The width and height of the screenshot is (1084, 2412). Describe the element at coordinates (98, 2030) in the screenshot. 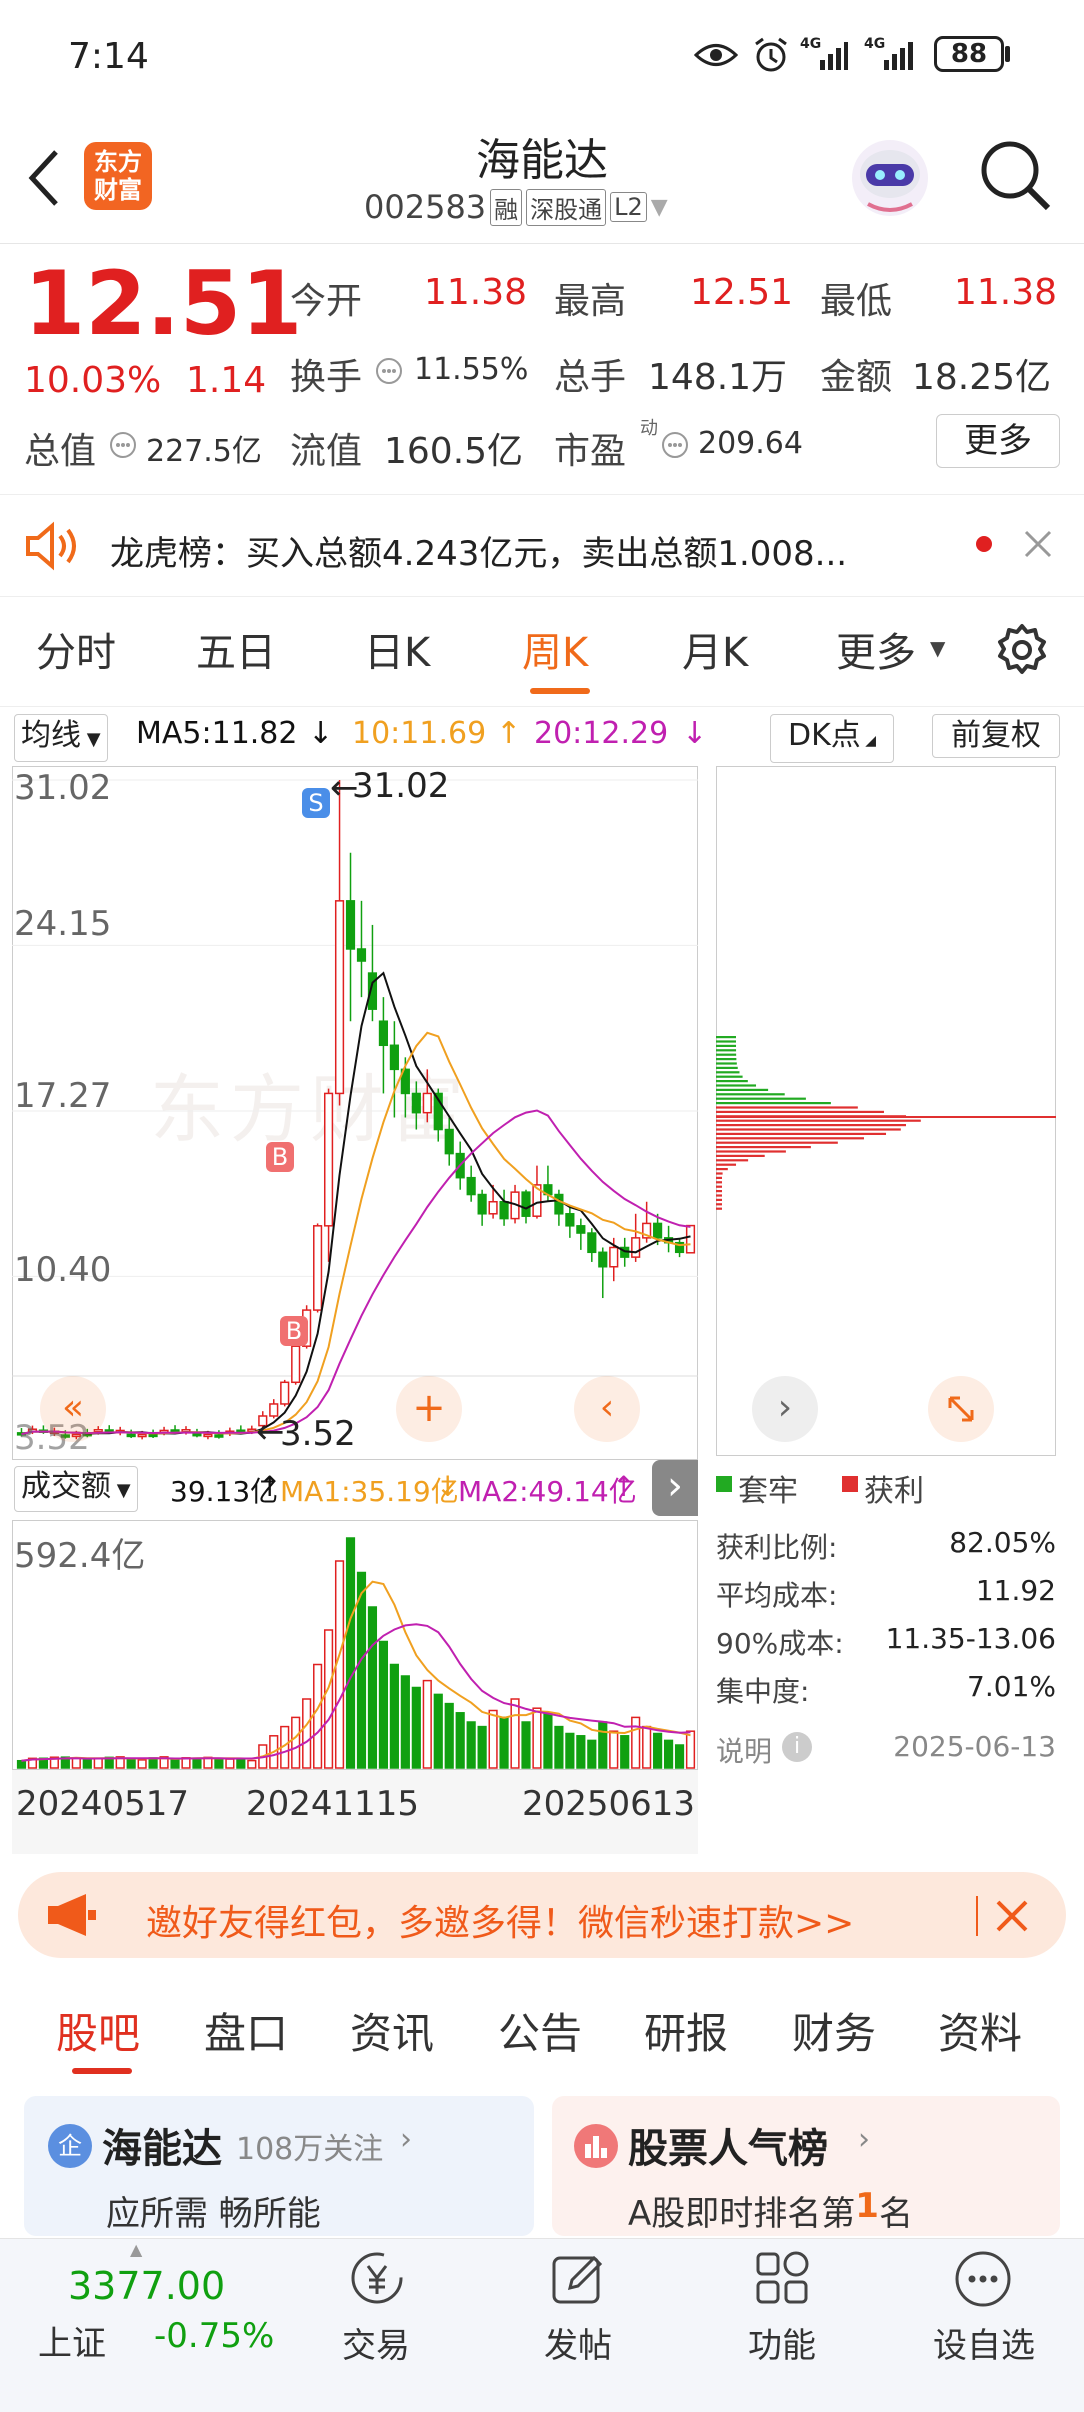

I see `tab-forum: 股吧` at that location.